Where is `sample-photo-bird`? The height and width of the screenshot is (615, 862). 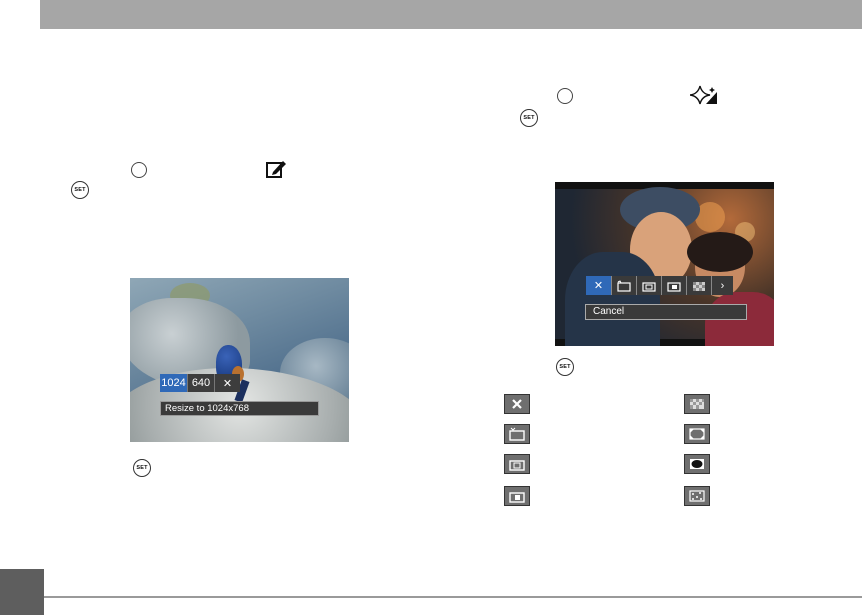 sample-photo-bird is located at coordinates (239, 360).